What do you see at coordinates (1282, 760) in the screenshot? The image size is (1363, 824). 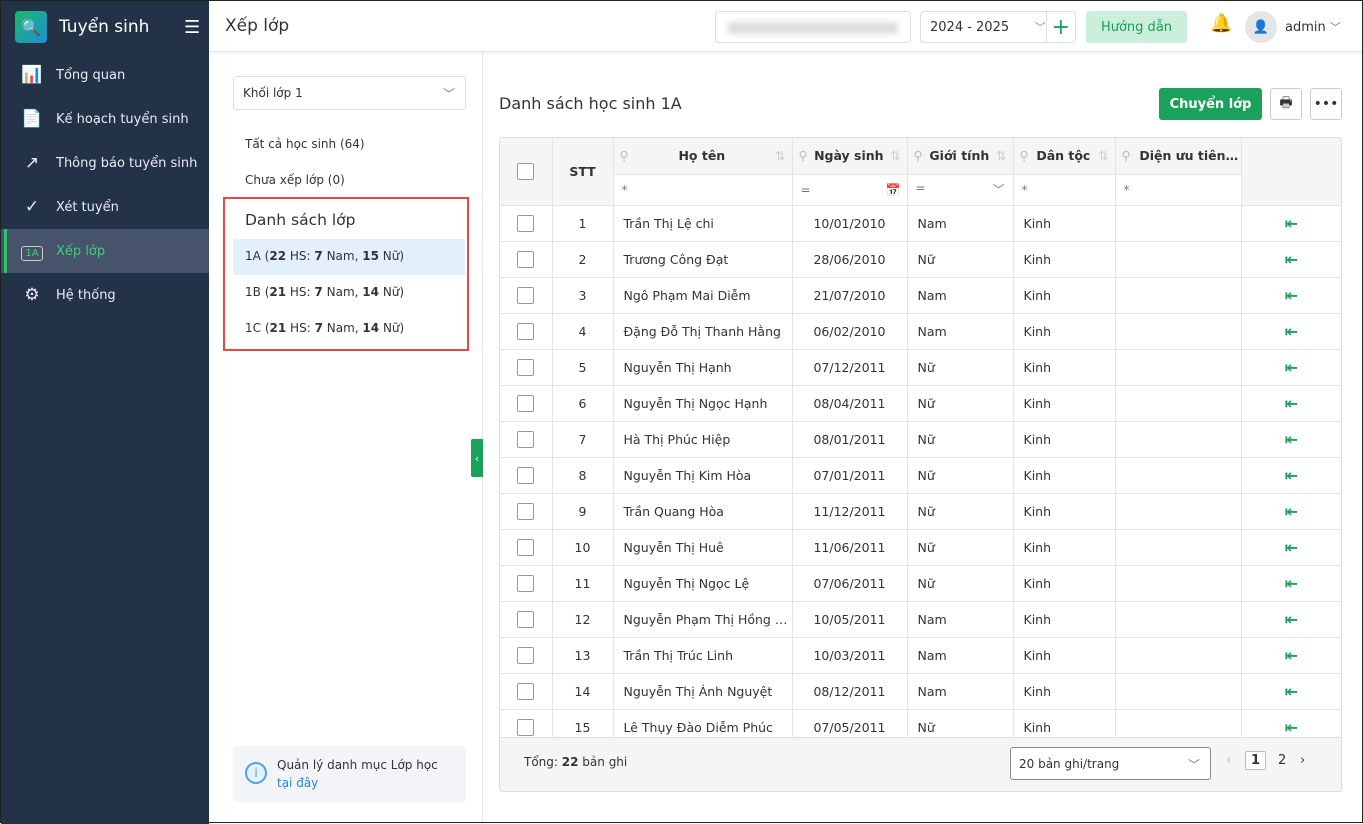 I see `page-2: 2` at bounding box center [1282, 760].